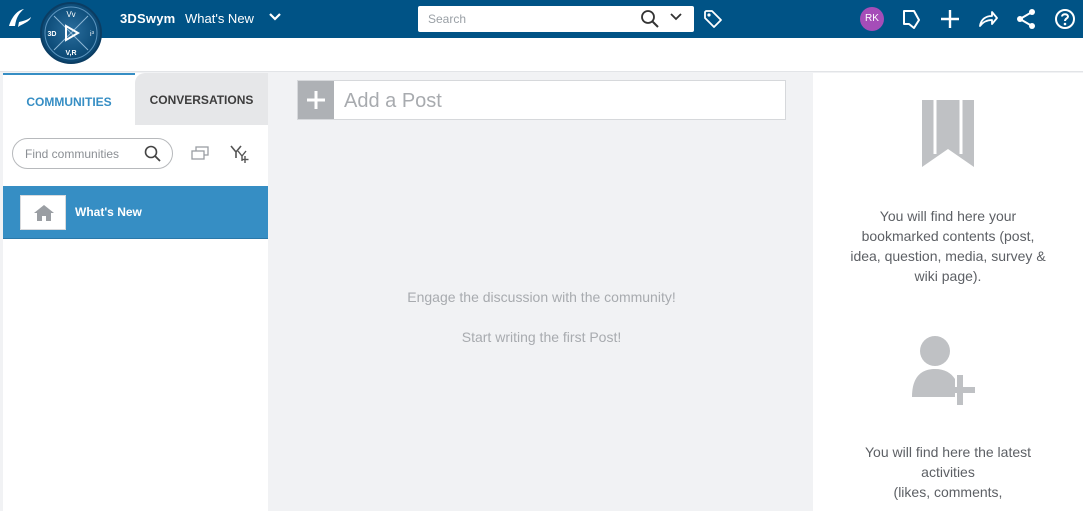 The width and height of the screenshot is (1083, 511). What do you see at coordinates (70, 14) in the screenshot?
I see `compass-top-label: Vv` at bounding box center [70, 14].